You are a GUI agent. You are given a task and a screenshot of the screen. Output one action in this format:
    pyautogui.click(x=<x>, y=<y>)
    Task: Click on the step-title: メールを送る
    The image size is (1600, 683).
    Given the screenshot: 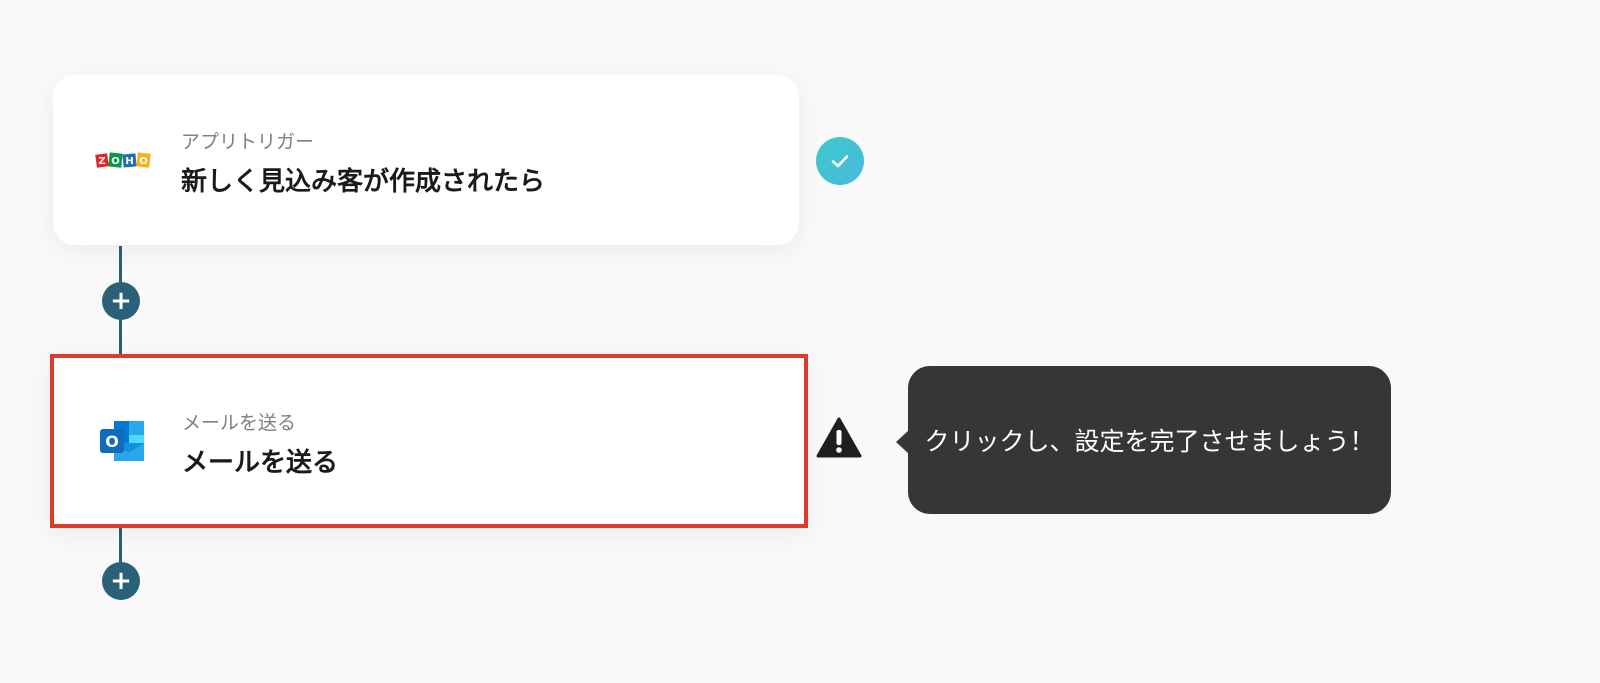 What is the action you would take?
    pyautogui.click(x=260, y=463)
    